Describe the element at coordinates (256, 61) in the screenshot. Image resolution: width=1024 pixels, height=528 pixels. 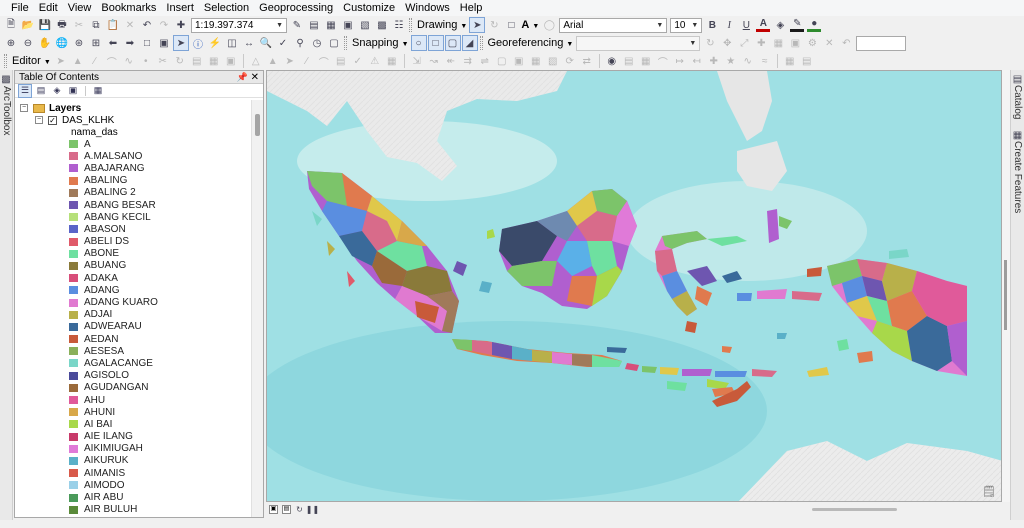
I see `topology-icon: △` at that location.